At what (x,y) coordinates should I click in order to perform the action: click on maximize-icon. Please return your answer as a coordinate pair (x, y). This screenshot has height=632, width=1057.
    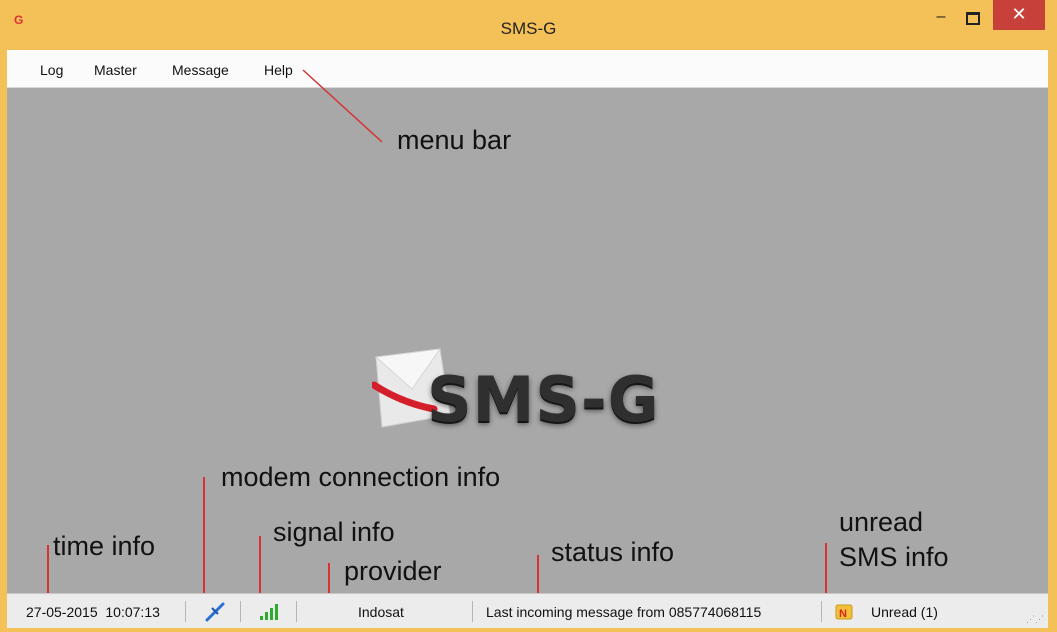
    Looking at the image, I should click on (973, 18).